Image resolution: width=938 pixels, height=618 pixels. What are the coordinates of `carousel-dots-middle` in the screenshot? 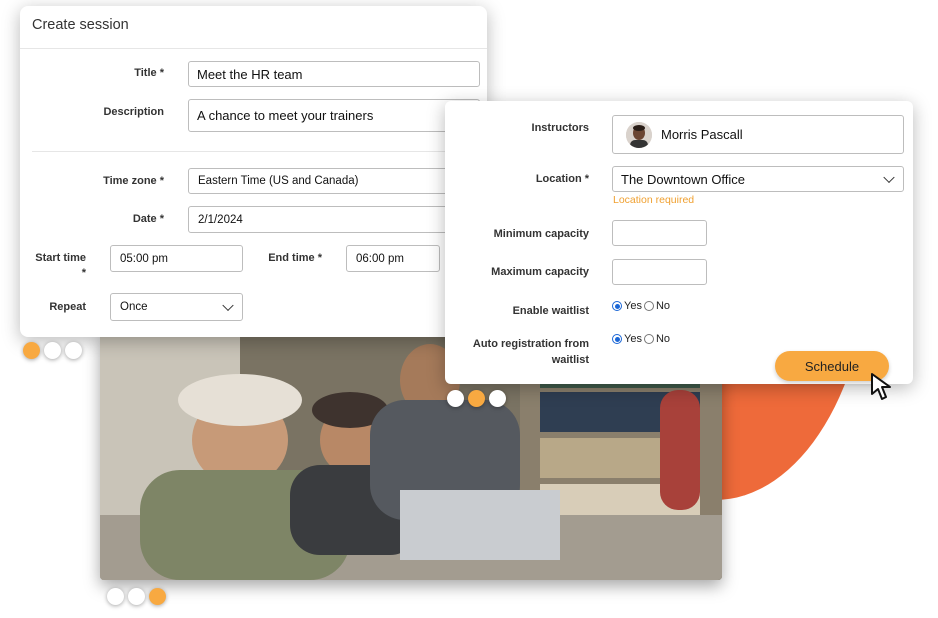 It's located at (476, 398).